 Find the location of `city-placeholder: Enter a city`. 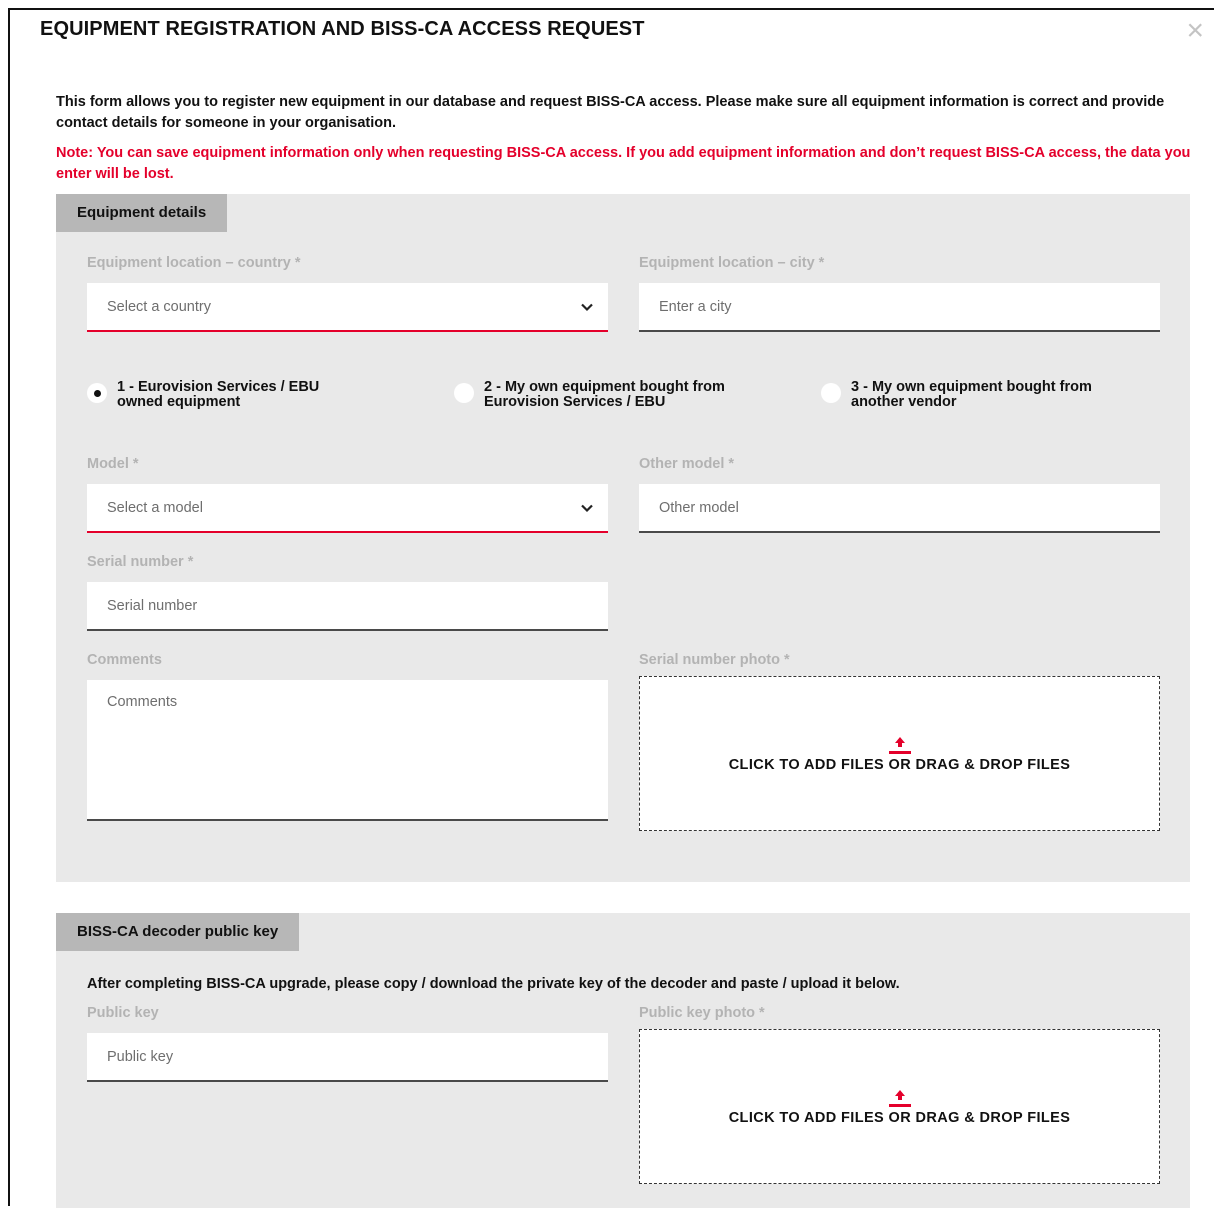

city-placeholder: Enter a city is located at coordinates (695, 306).